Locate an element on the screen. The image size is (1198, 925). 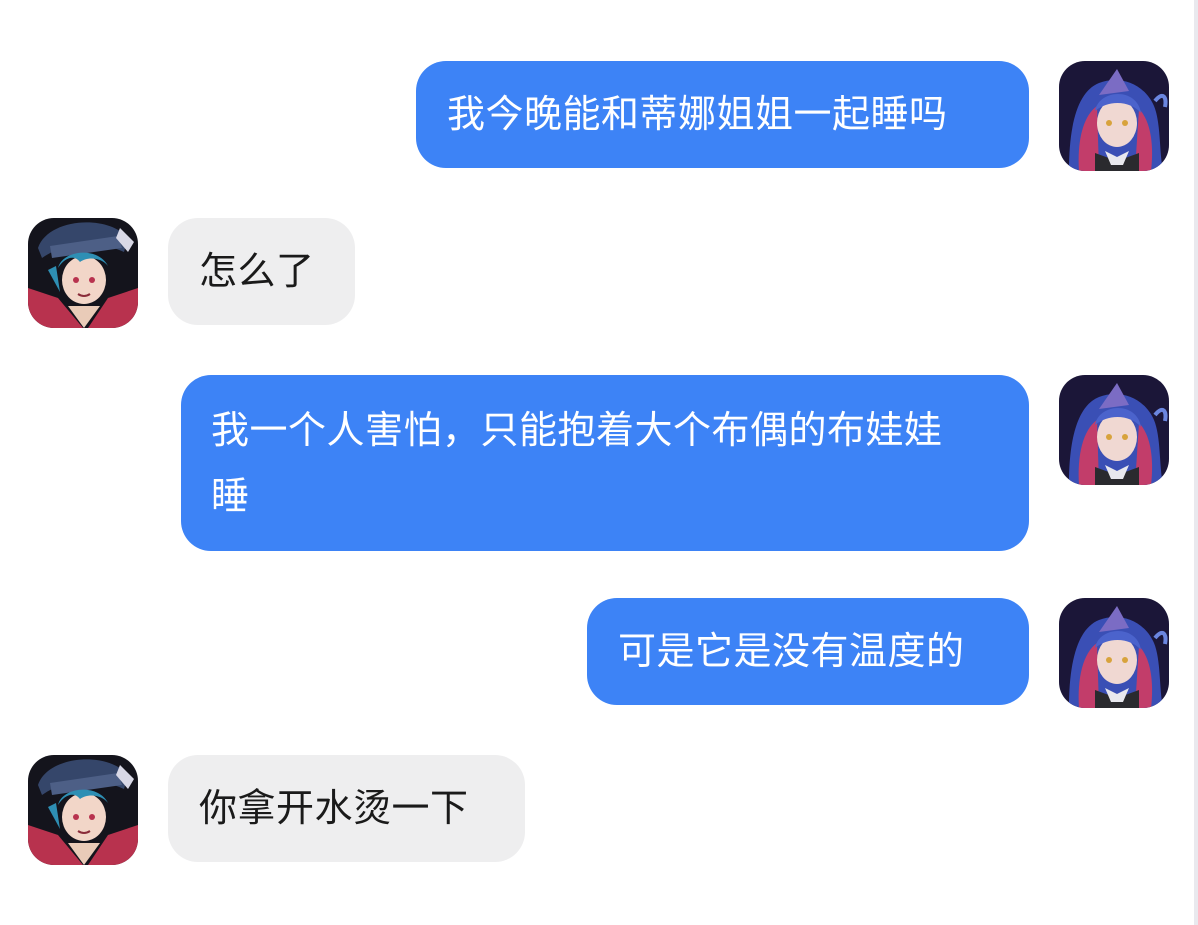
message-text: 我今晚能和蒂娜姐姐一起睡吗 is located at coordinates (697, 114).